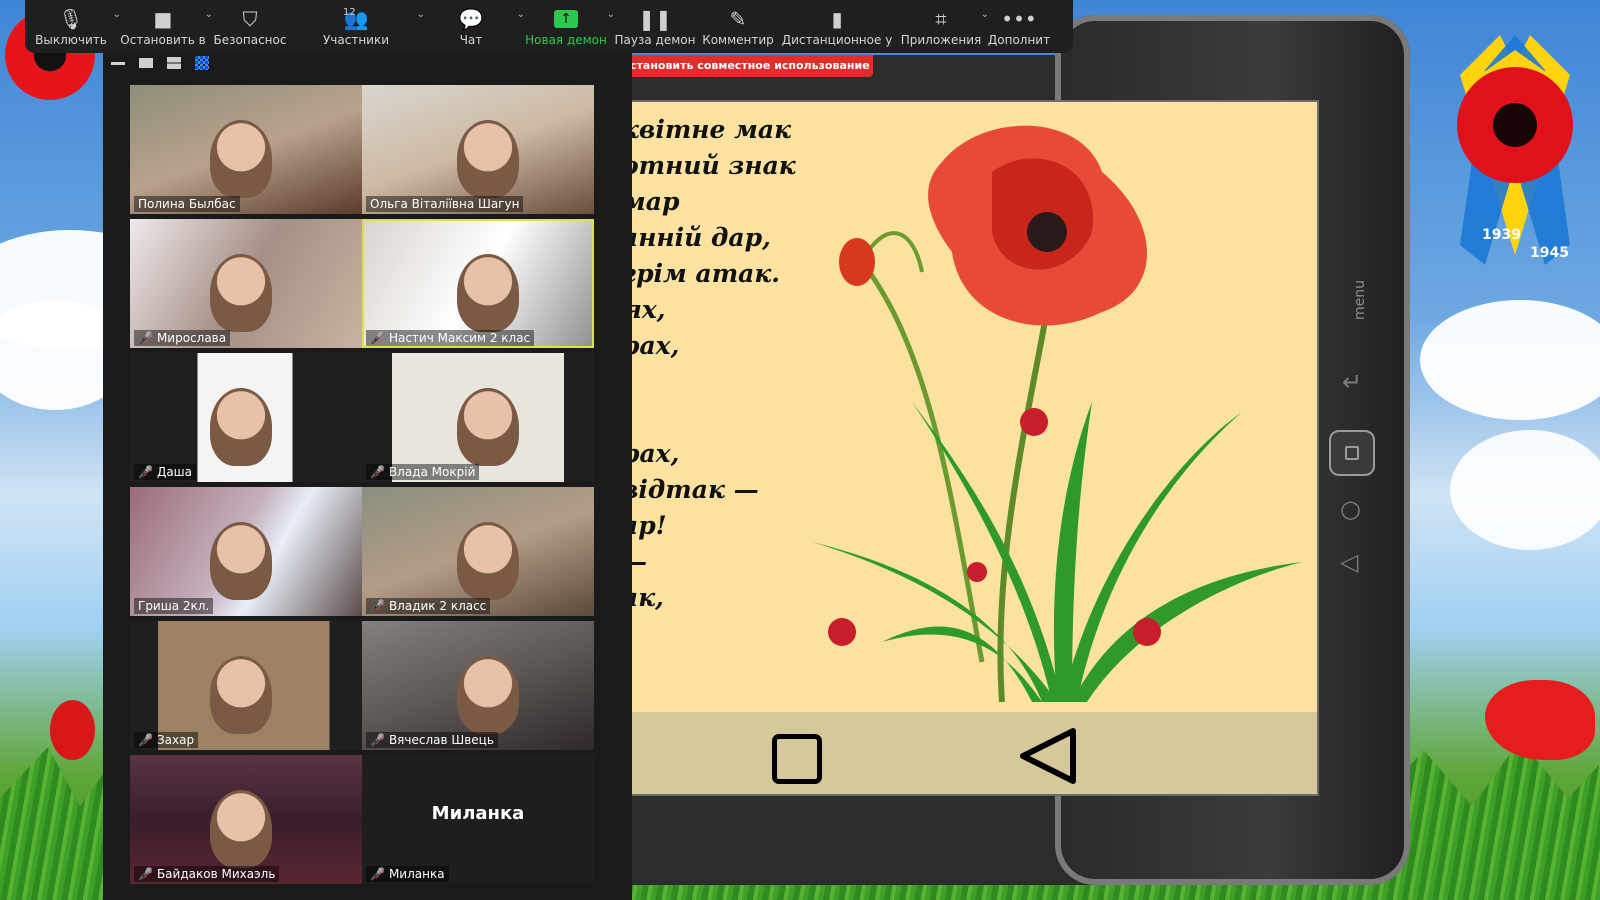  What do you see at coordinates (471, 39) in the screenshot?
I see `toolbar-label: Чат` at bounding box center [471, 39].